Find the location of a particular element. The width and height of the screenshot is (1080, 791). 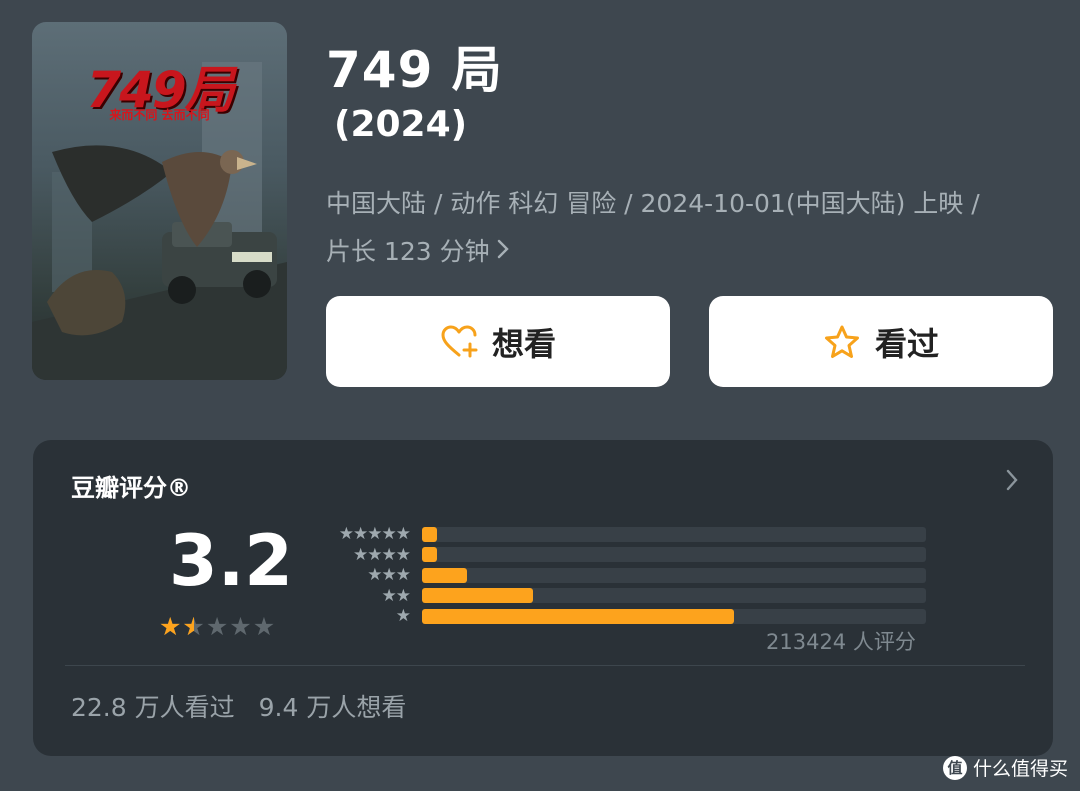

site-watermark: 值 什么值得买 is located at coordinates (1005, 767).